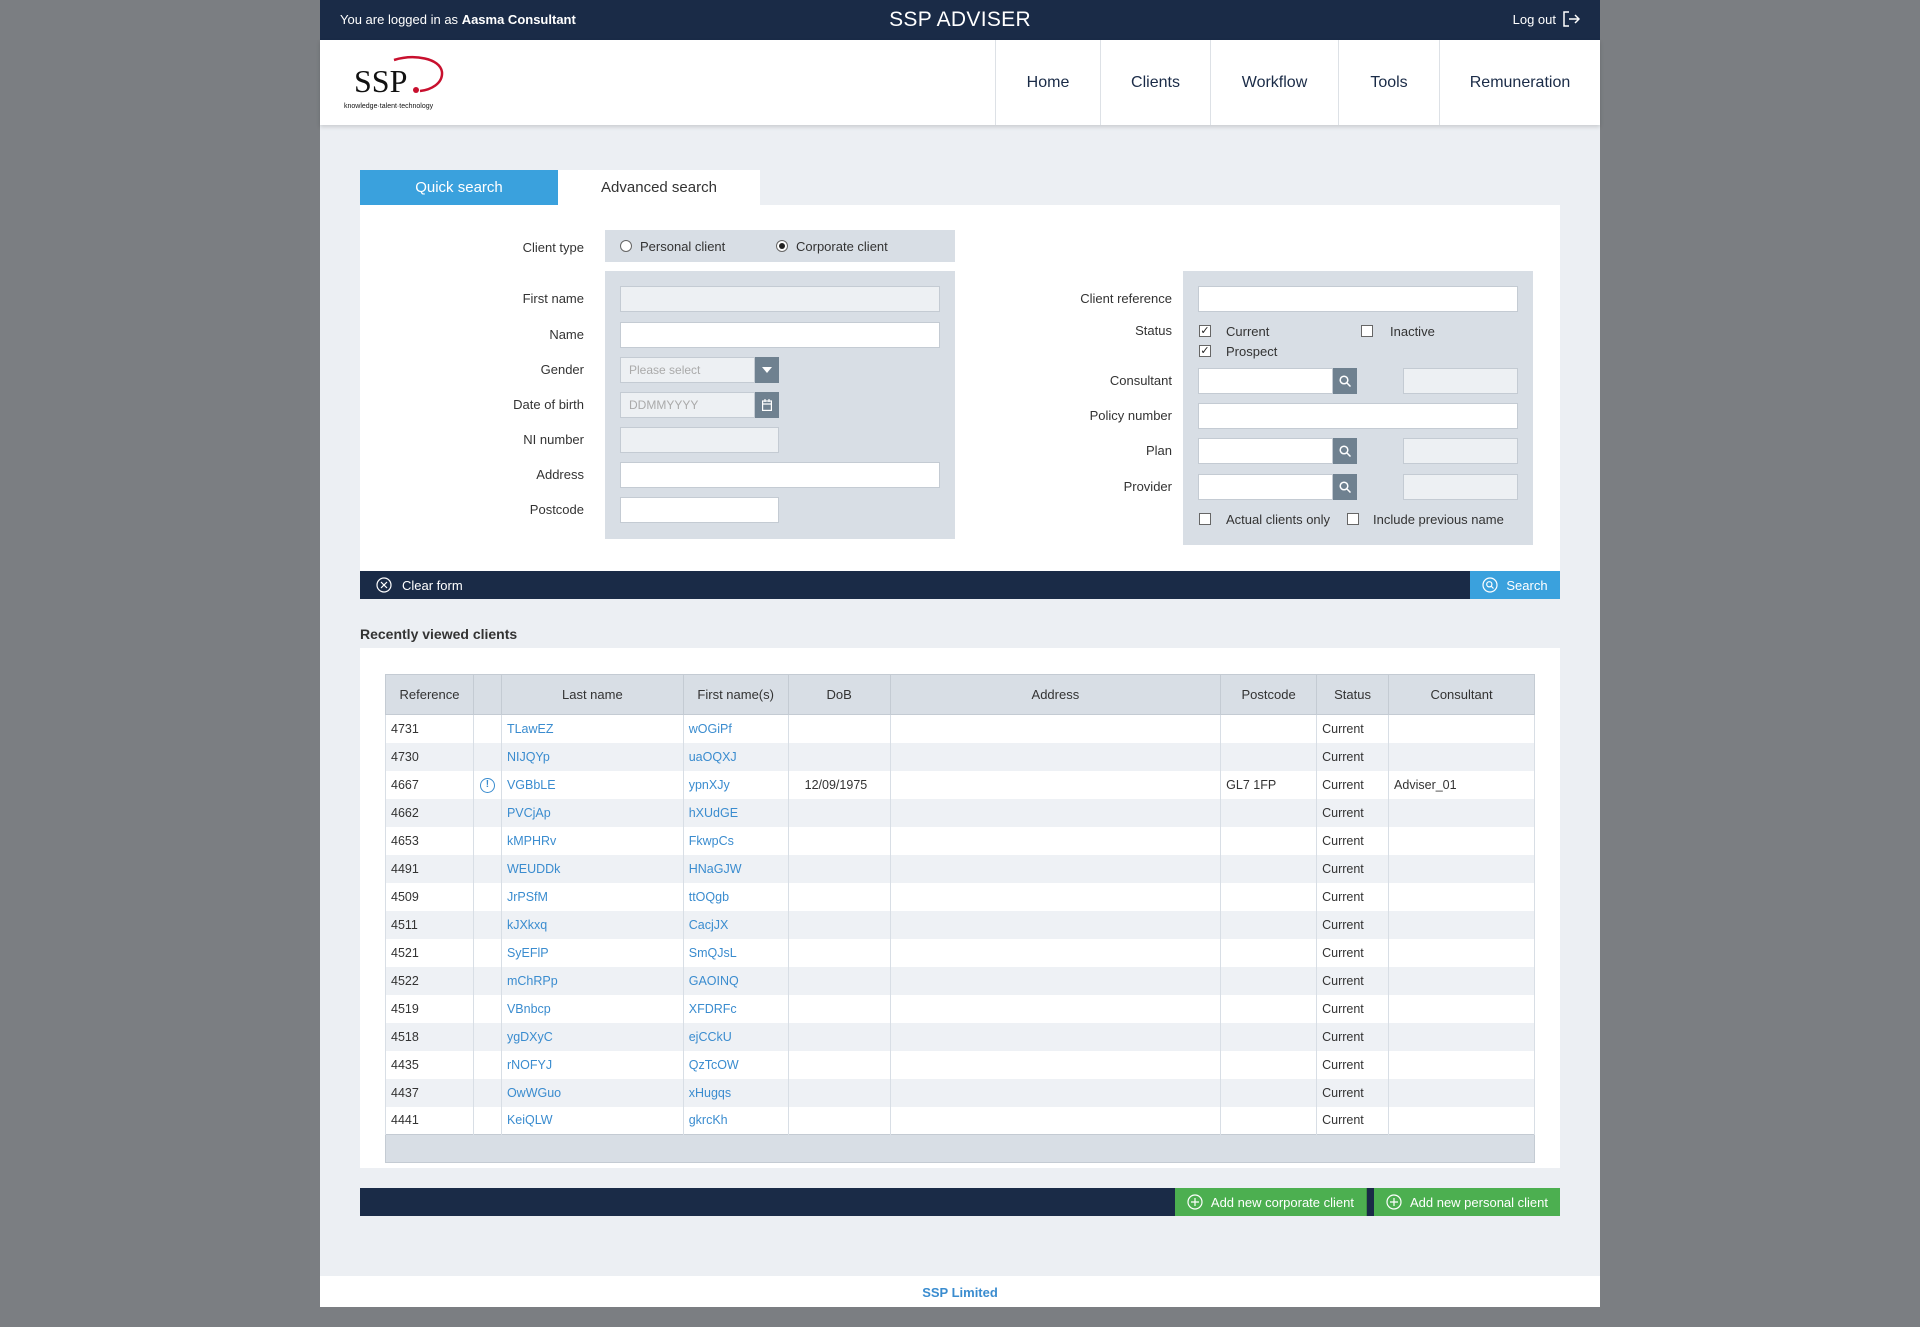 The image size is (1920, 1327). What do you see at coordinates (1274, 82) in the screenshot?
I see `nav-workflow: Workflow` at bounding box center [1274, 82].